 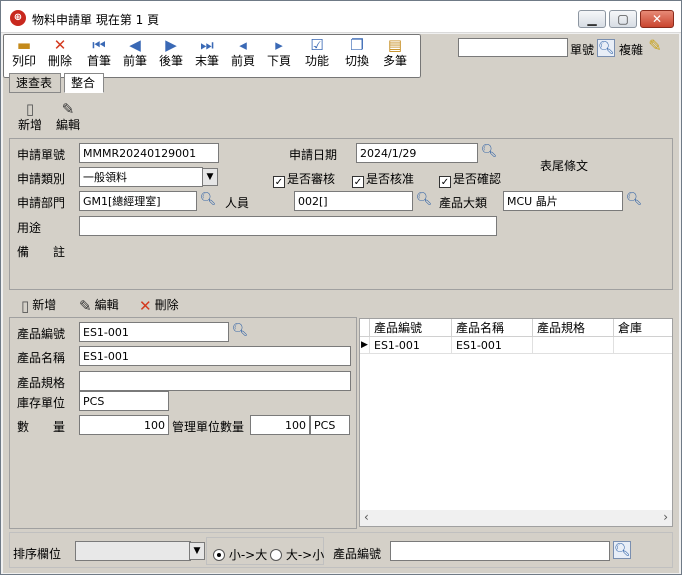 What do you see at coordinates (18, 18) in the screenshot?
I see `app-logo-icon: ⊕` at bounding box center [18, 18].